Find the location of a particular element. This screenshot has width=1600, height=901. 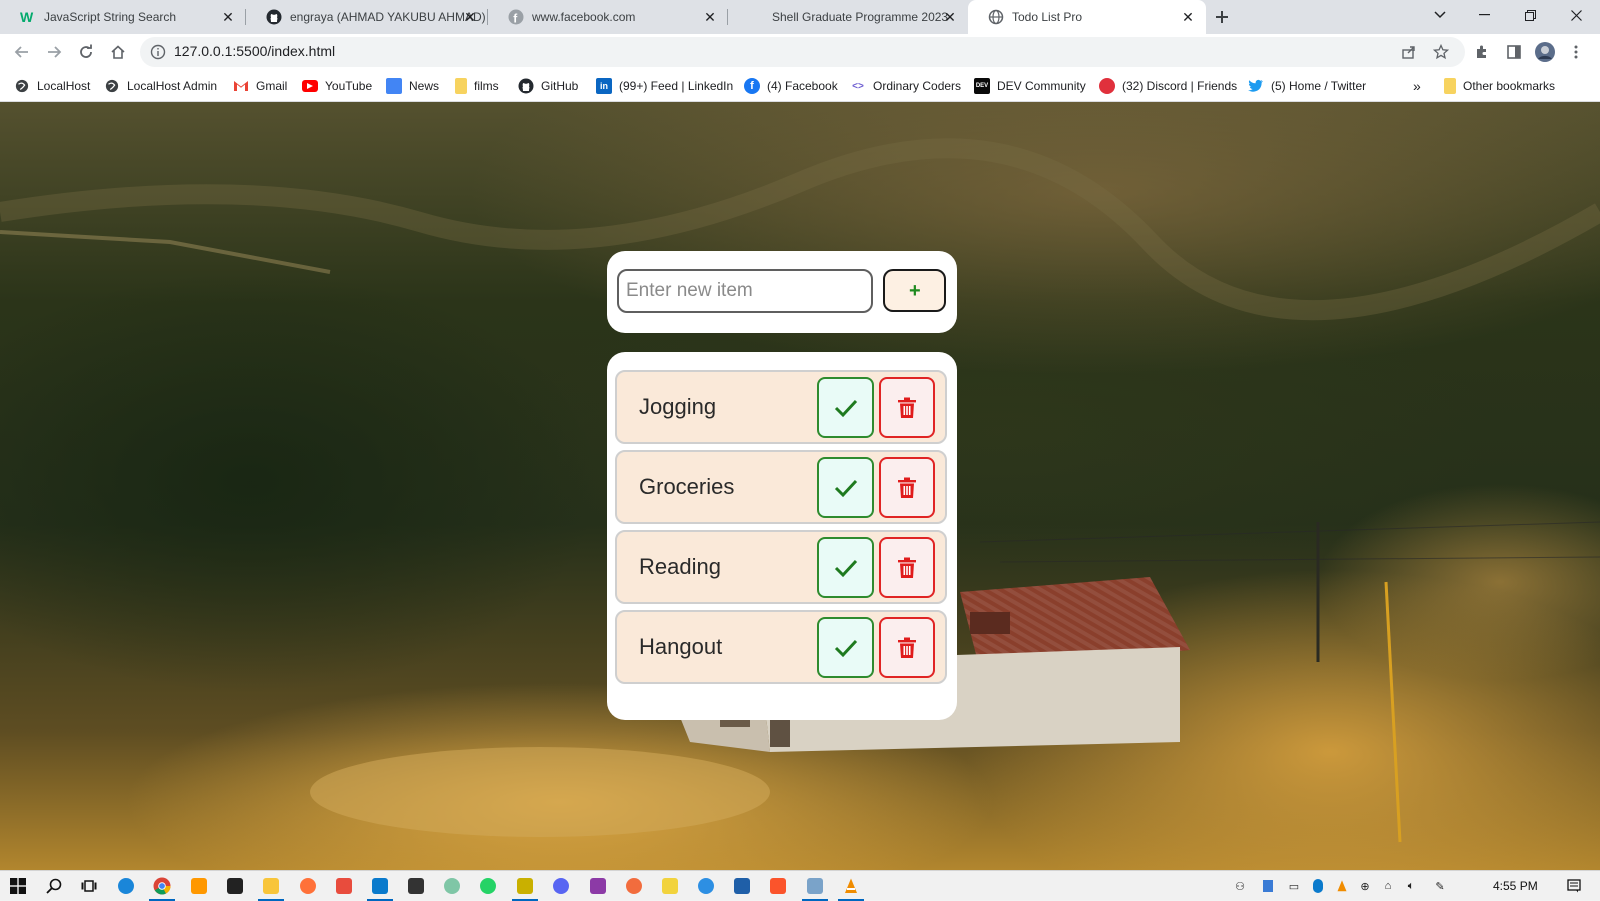

chrome-taskbar-icon is located at coordinates (162, 889).